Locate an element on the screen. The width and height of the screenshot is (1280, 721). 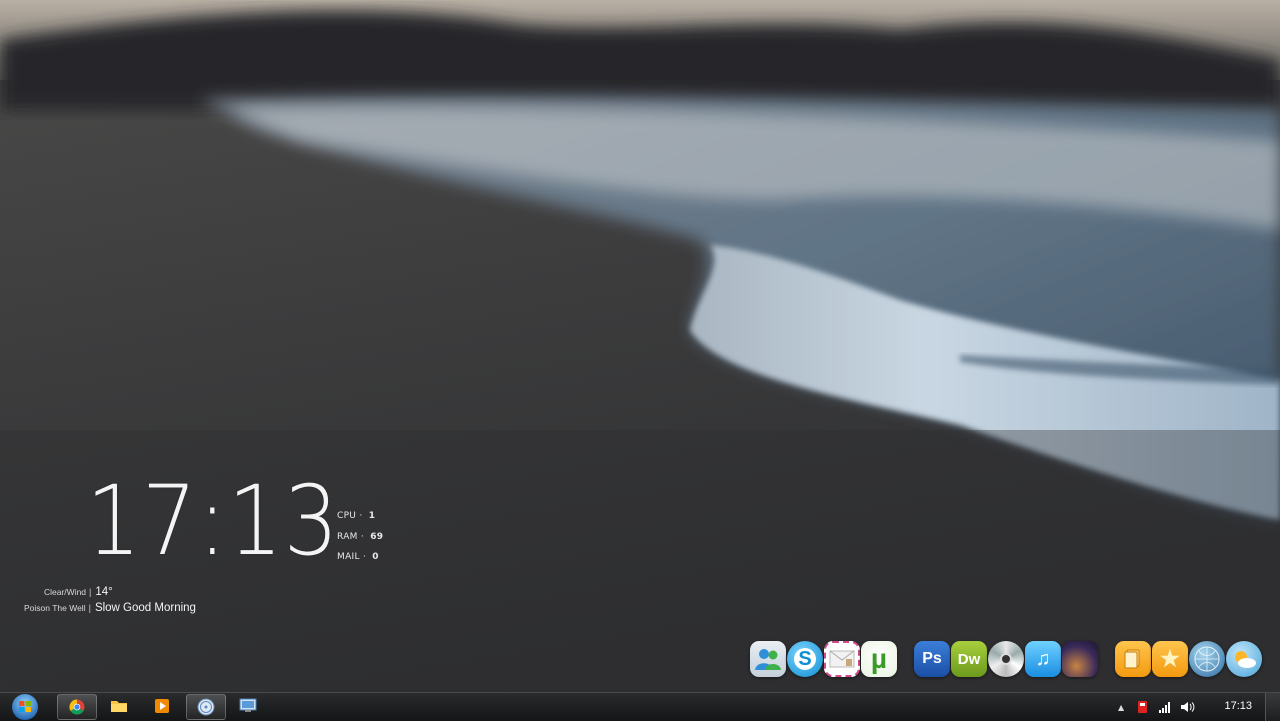
taskbar: ▲ 17:13 is located at coordinates (640, 706).